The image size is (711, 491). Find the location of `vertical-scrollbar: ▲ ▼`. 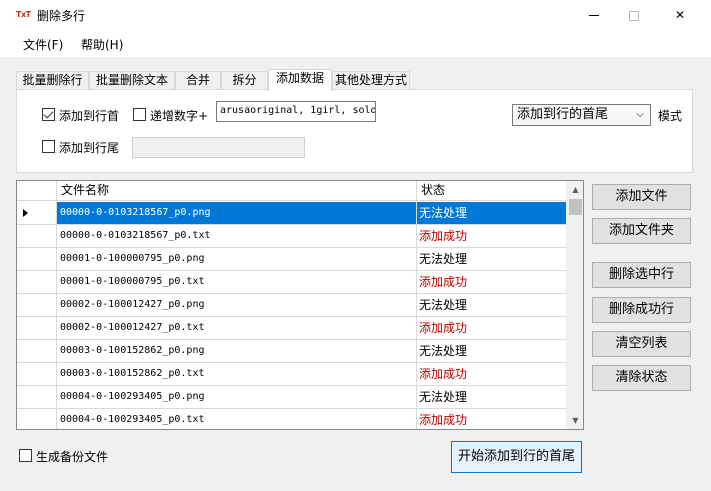

vertical-scrollbar: ▲ ▼ is located at coordinates (574, 305).